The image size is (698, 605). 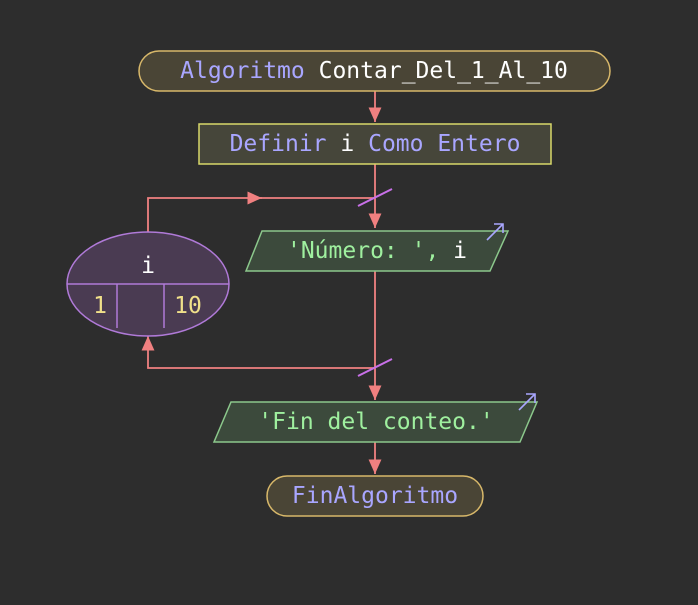 I want to click on svg-text: Definir i Como Entero, so click(x=375, y=144).